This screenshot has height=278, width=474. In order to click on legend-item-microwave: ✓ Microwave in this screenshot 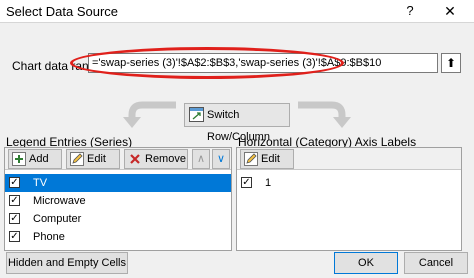, I will do `click(118, 201)`.